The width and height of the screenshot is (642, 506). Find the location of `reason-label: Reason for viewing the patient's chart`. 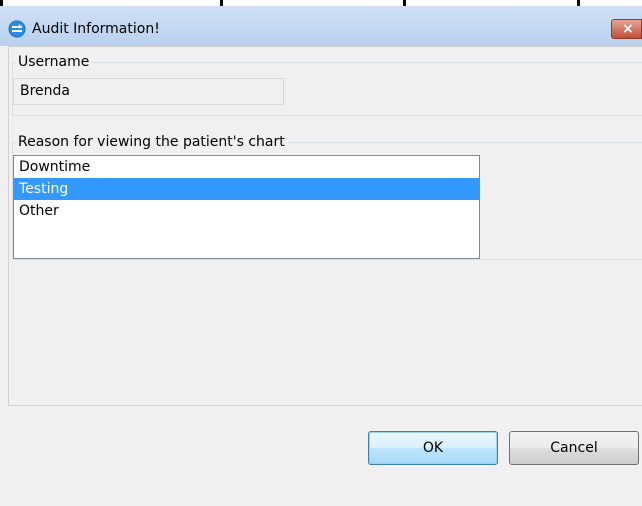

reason-label: Reason for viewing the patient's chart is located at coordinates (151, 142).